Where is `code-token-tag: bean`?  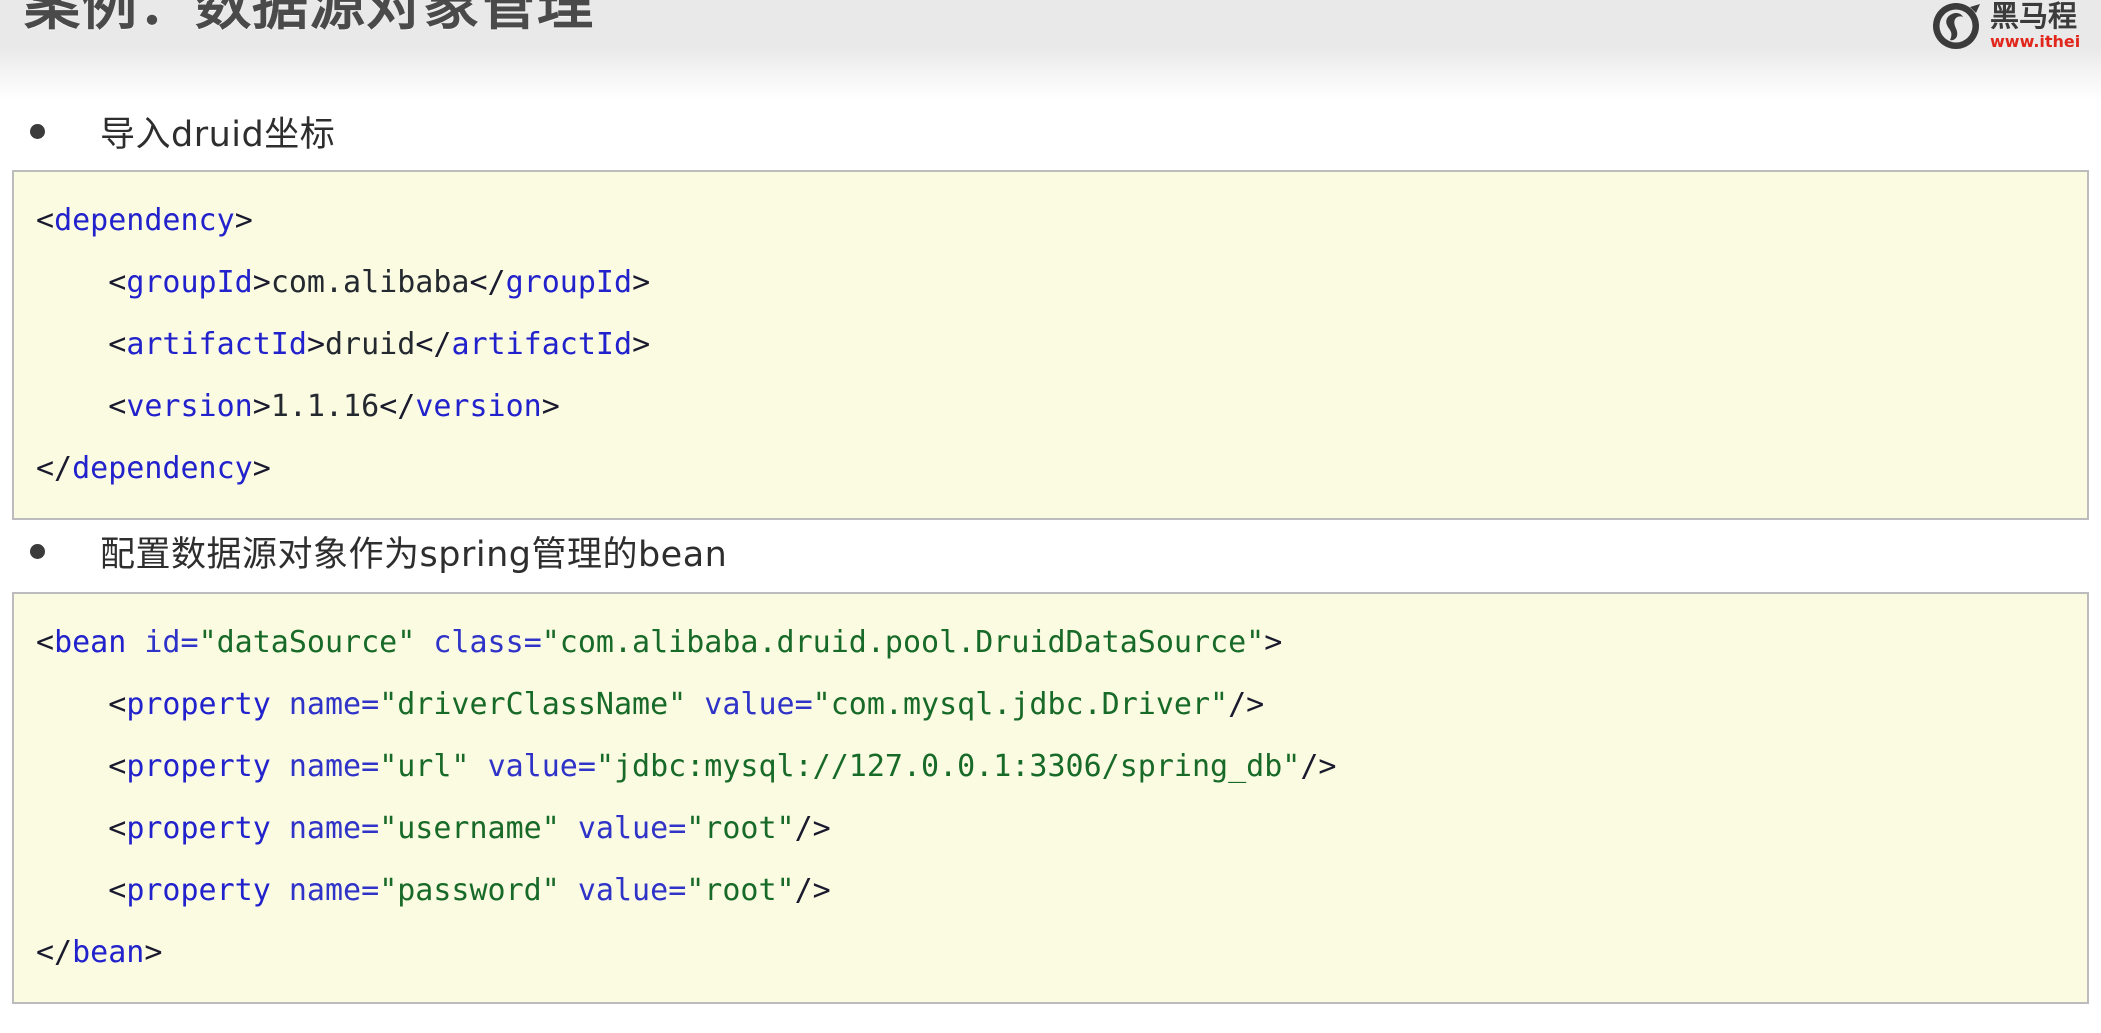 code-token-tag: bean is located at coordinates (90, 642).